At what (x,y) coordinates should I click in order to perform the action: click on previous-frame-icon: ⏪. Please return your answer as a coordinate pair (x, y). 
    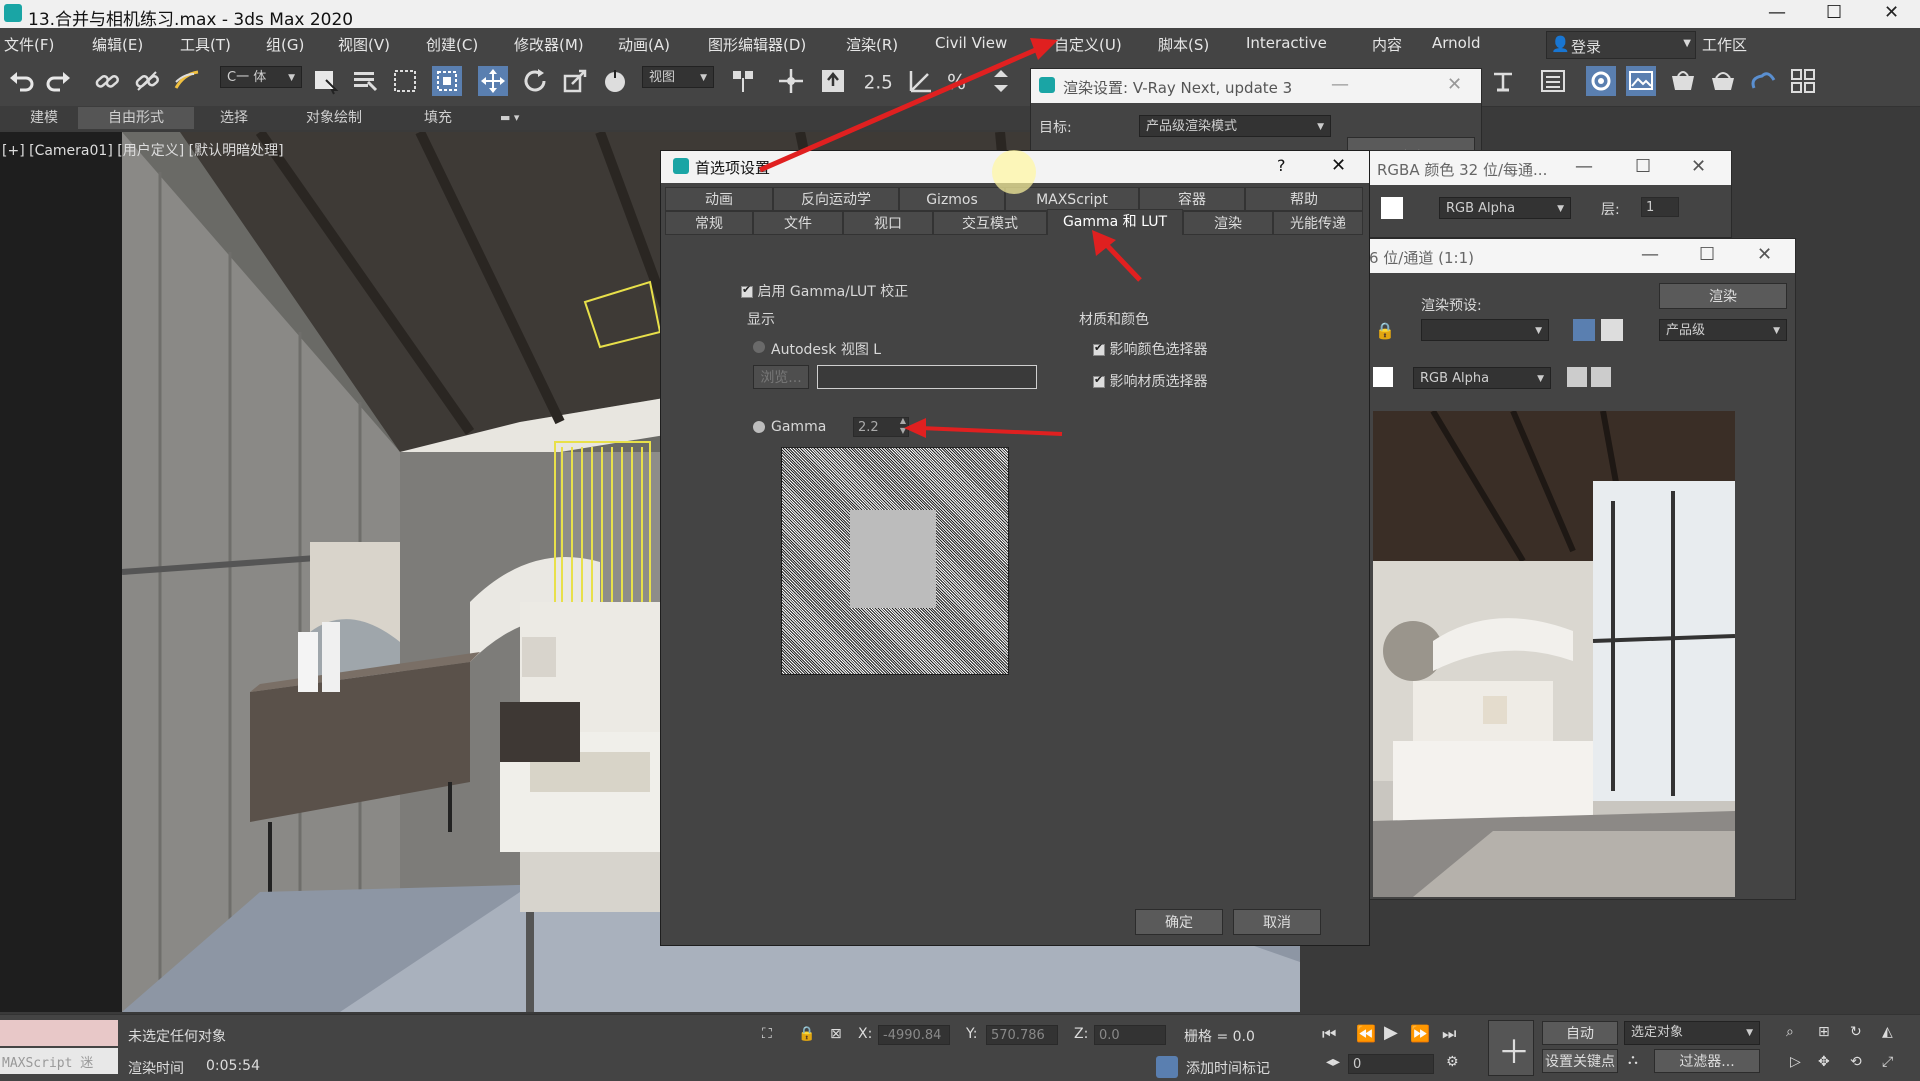
    Looking at the image, I should click on (1366, 1033).